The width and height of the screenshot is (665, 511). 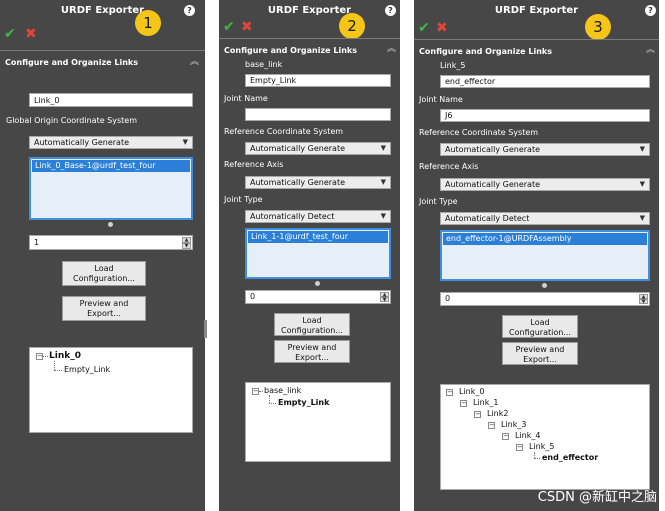 What do you see at coordinates (312, 320) in the screenshot?
I see `button-line-1: Load` at bounding box center [312, 320].